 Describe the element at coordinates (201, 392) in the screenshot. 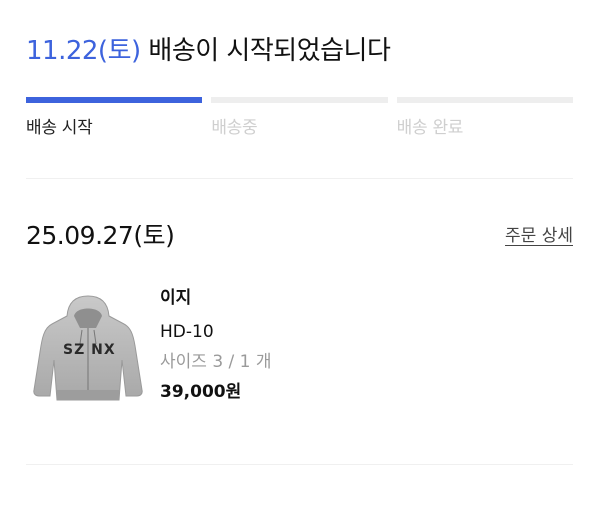

I see `product-price: 39,000원` at that location.